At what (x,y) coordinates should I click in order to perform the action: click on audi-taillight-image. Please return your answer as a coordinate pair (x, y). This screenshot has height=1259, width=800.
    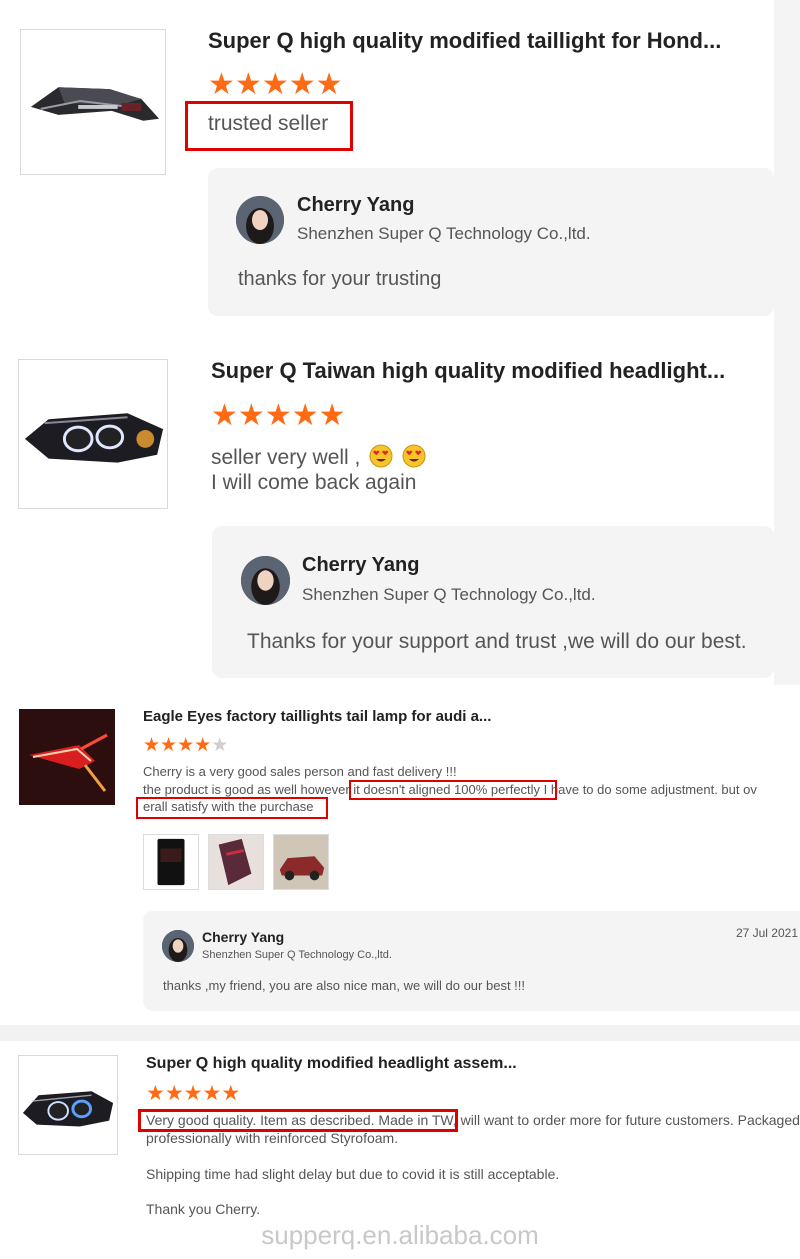
    Looking at the image, I should click on (67, 757).